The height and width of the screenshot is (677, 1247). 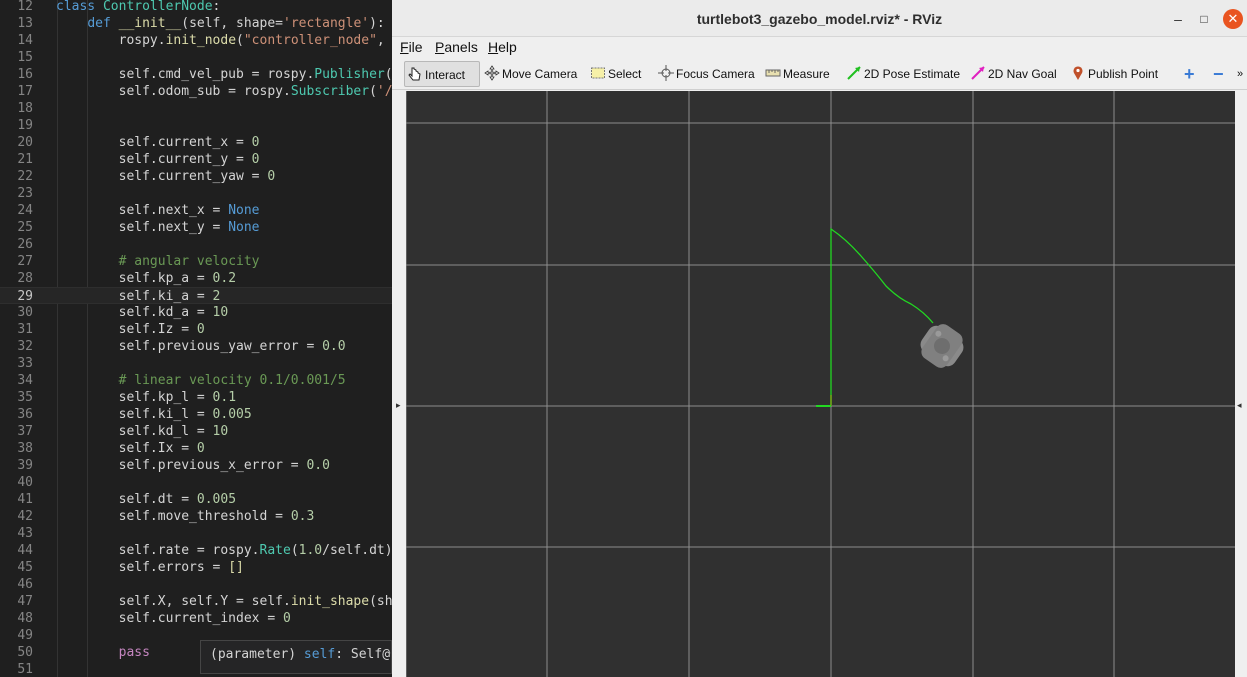 What do you see at coordinates (196, 584) in the screenshot?
I see `code-line: 46` at bounding box center [196, 584].